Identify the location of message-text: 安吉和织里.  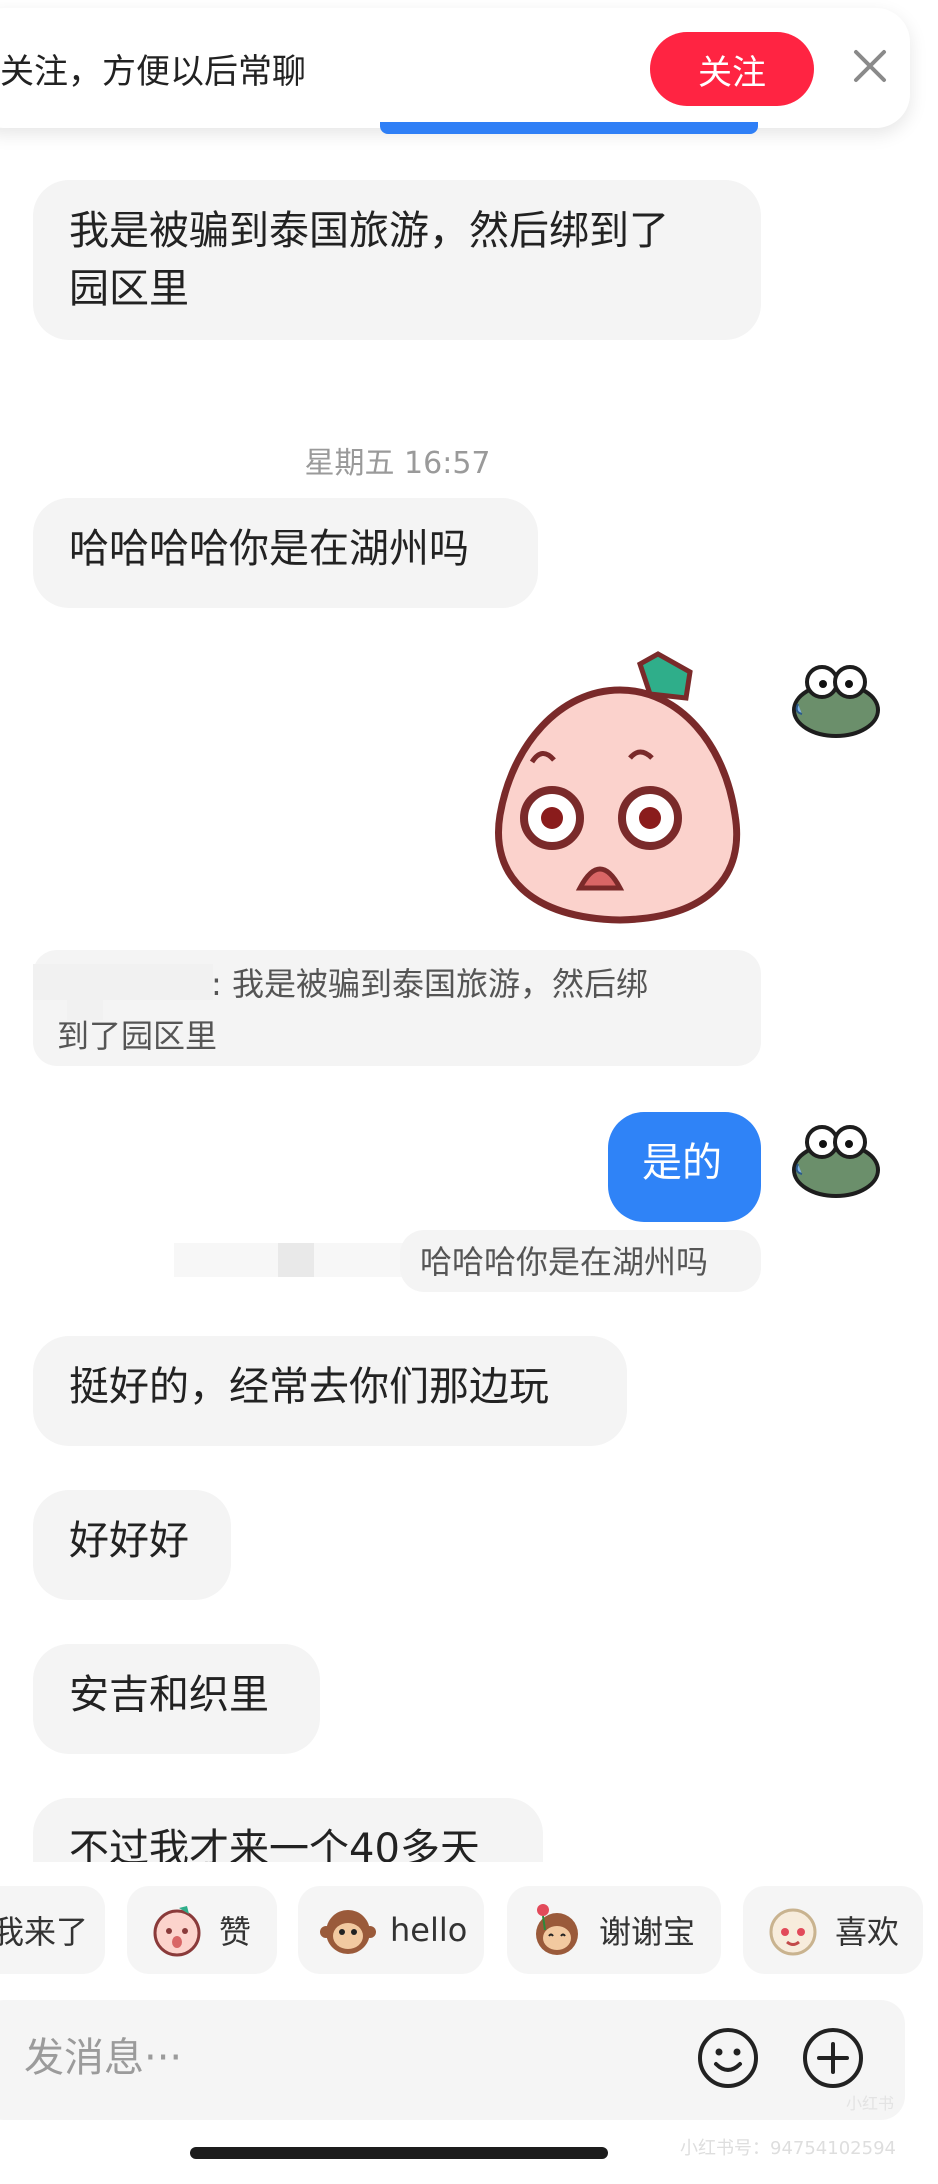
(169, 1695).